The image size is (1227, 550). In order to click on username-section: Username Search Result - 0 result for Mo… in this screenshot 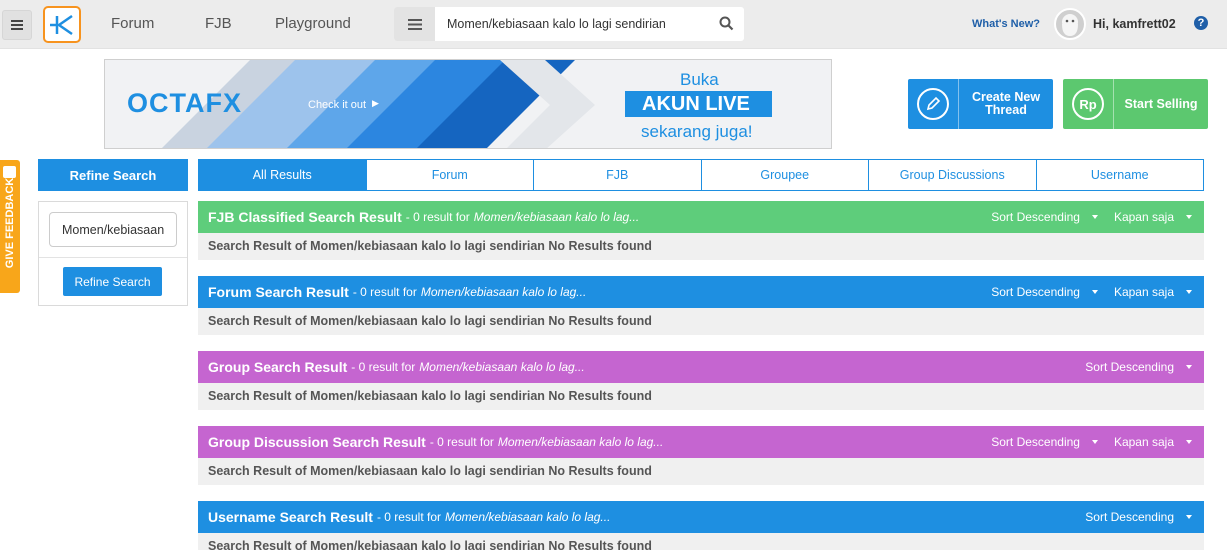, I will do `click(701, 525)`.